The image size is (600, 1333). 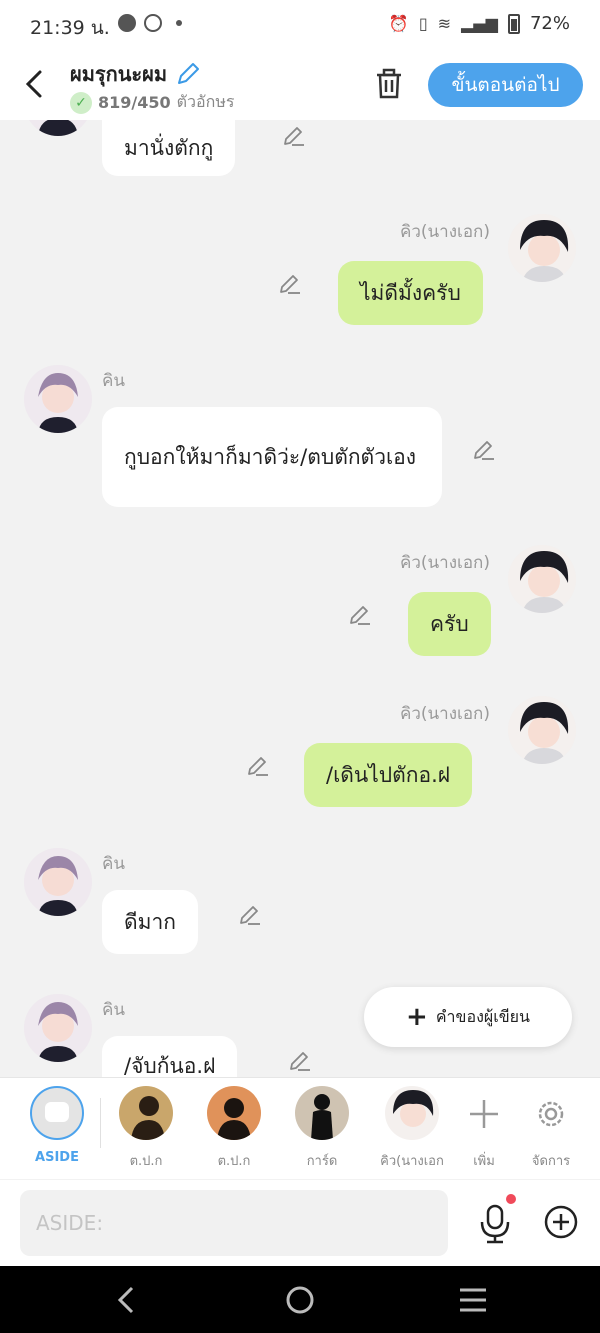 I want to click on character-label: ASIDE, so click(x=57, y=1157).